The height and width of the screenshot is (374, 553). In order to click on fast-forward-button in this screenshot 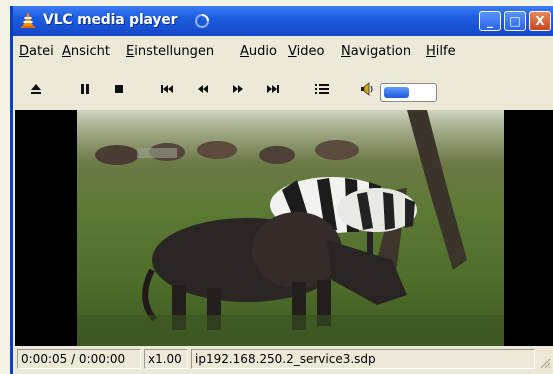, I will do `click(238, 89)`.